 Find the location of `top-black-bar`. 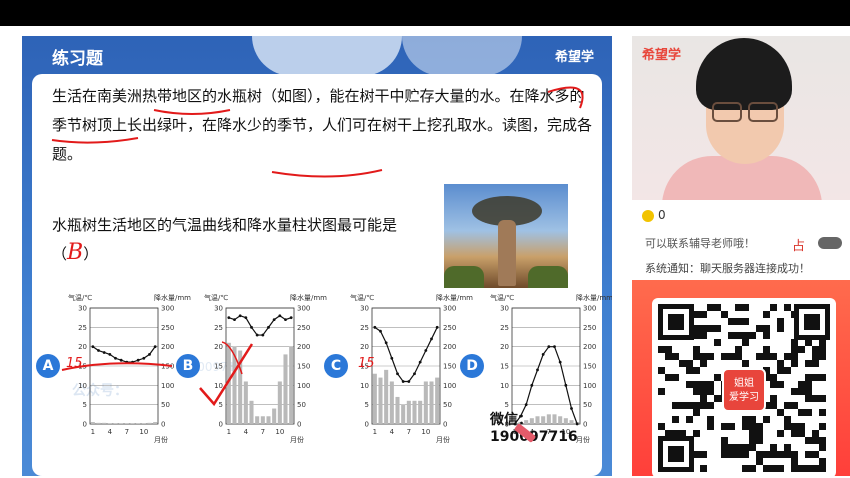

top-black-bar is located at coordinates (425, 13).